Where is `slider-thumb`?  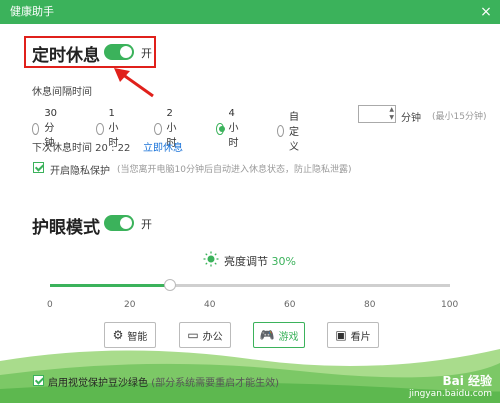
slider-thumb is located at coordinates (170, 285).